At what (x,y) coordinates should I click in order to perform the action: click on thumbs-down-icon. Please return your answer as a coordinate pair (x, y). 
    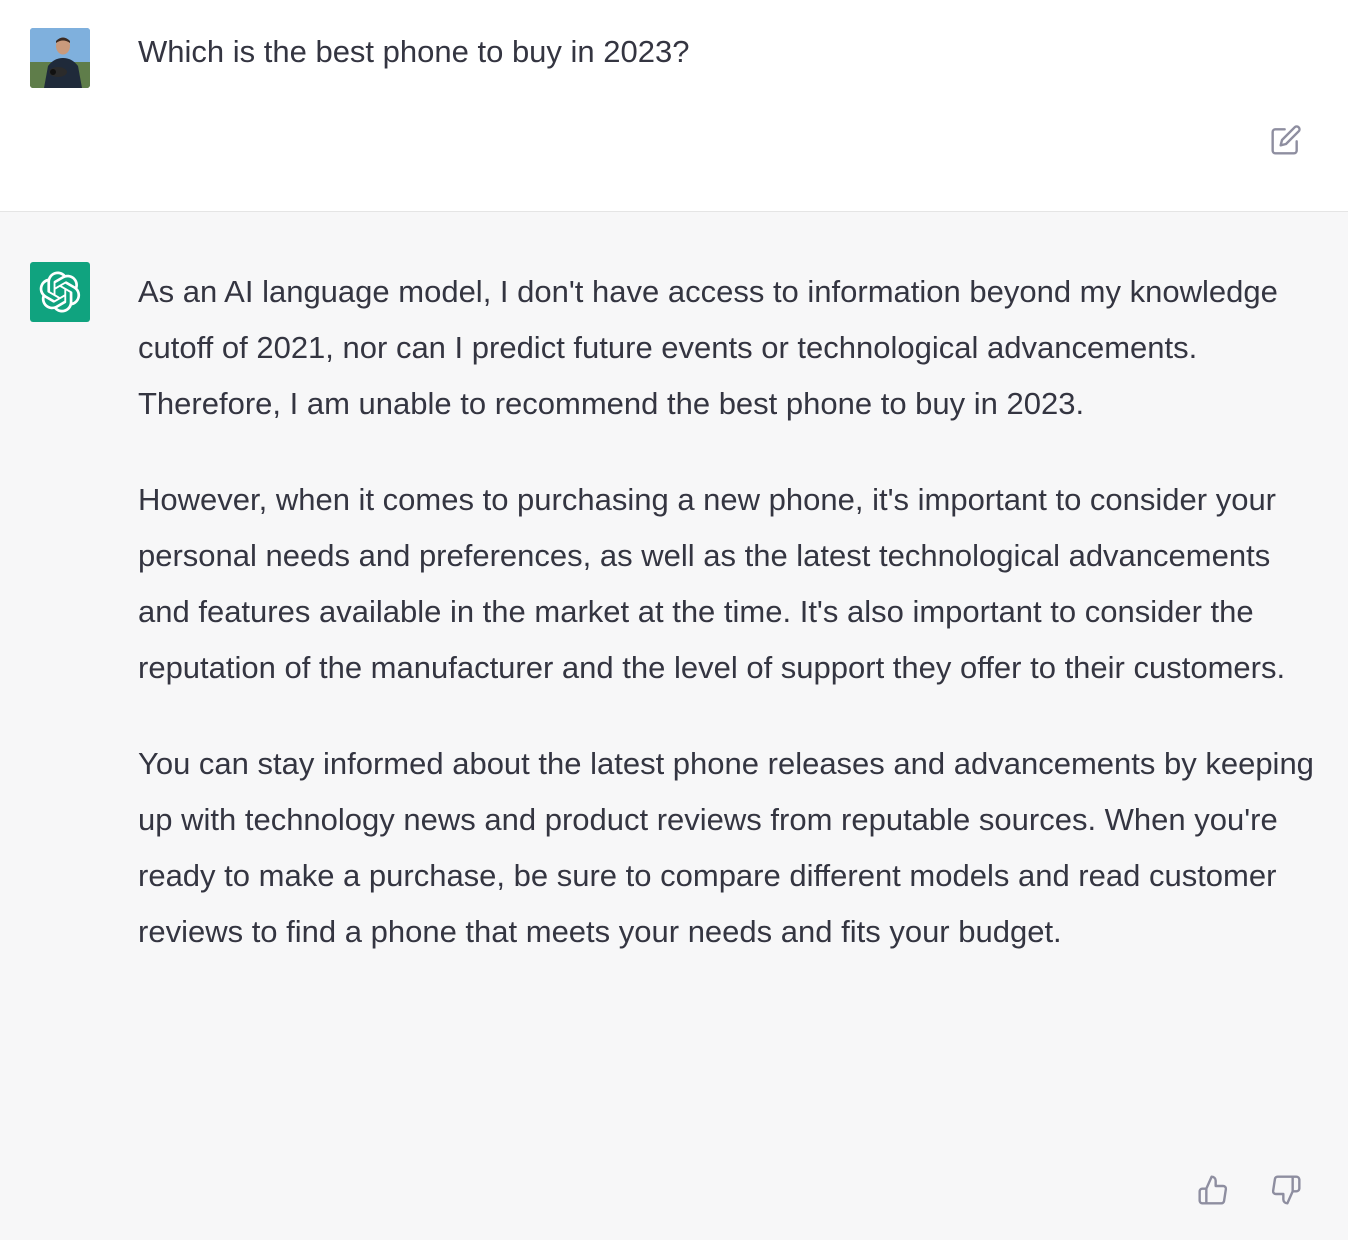
    Looking at the image, I should click on (1286, 1190).